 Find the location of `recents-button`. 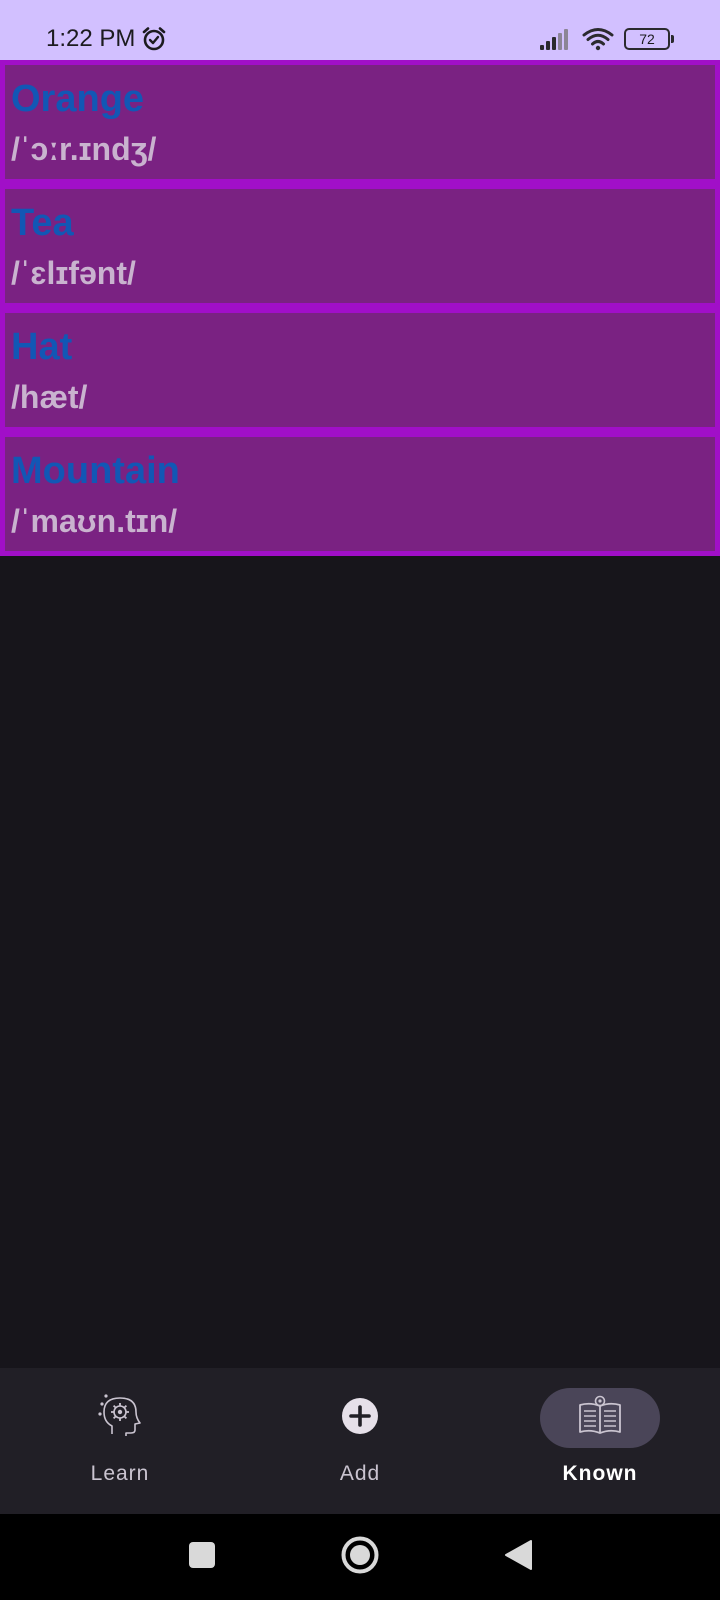

recents-button is located at coordinates (202, 1557).